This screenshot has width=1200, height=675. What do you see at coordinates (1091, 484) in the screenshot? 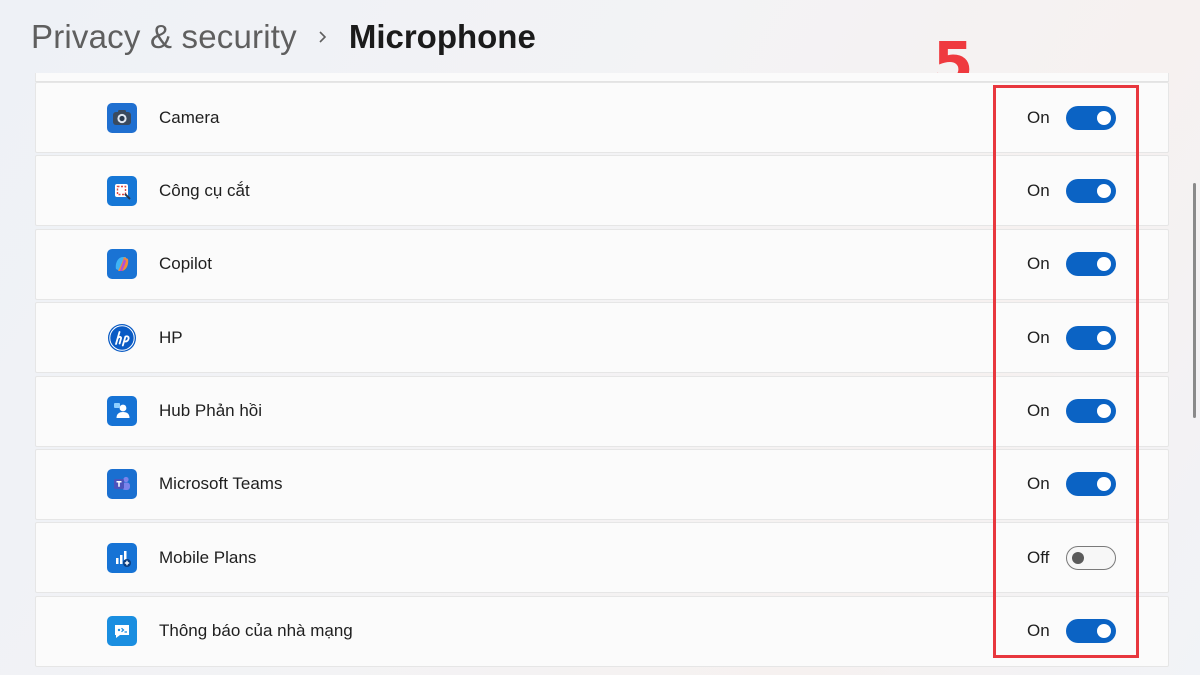
I see `teams-microphone-toggle` at bounding box center [1091, 484].